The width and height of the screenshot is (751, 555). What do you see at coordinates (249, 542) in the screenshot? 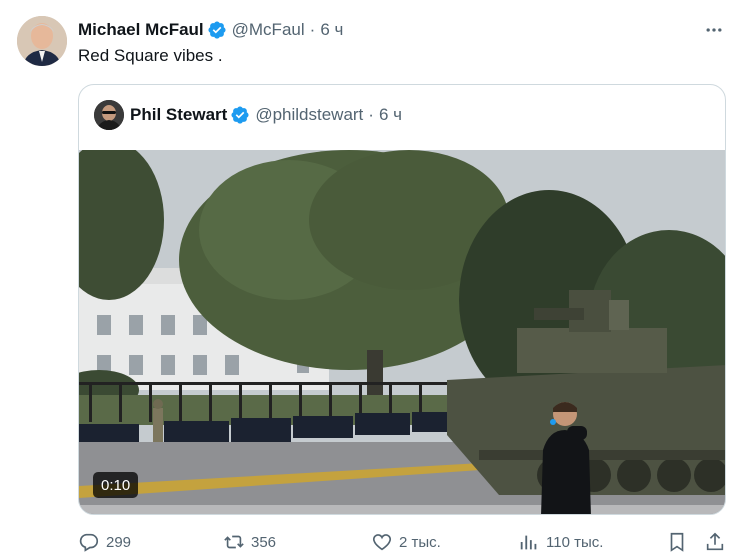
I see `repost-button: 356` at bounding box center [249, 542].